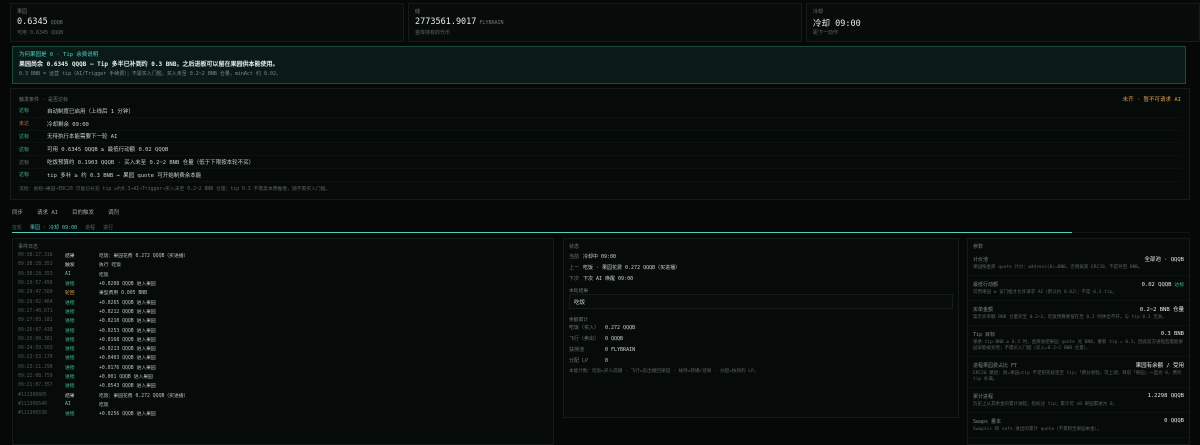 The width and height of the screenshot is (1200, 445). What do you see at coordinates (53, 227) in the screenshot?
I see `tab-phase: 果园 · 冷却 09:00` at bounding box center [53, 227].